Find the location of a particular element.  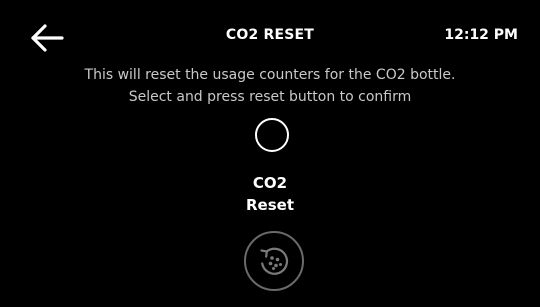

co2-reset-label: CO2 Reset is located at coordinates (270, 194).